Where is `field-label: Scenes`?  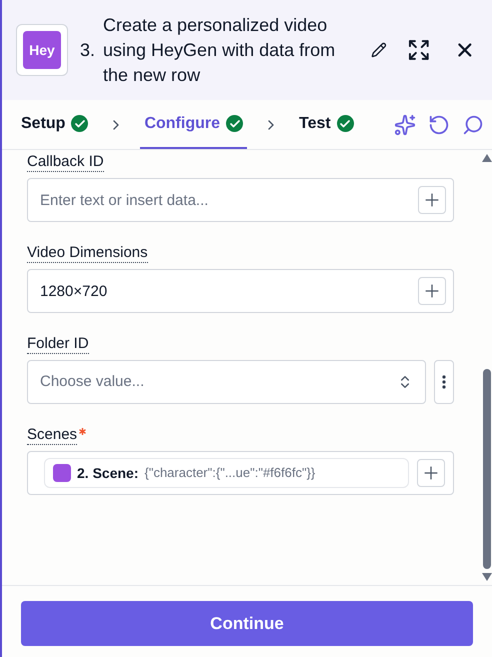
field-label: Scenes is located at coordinates (52, 435).